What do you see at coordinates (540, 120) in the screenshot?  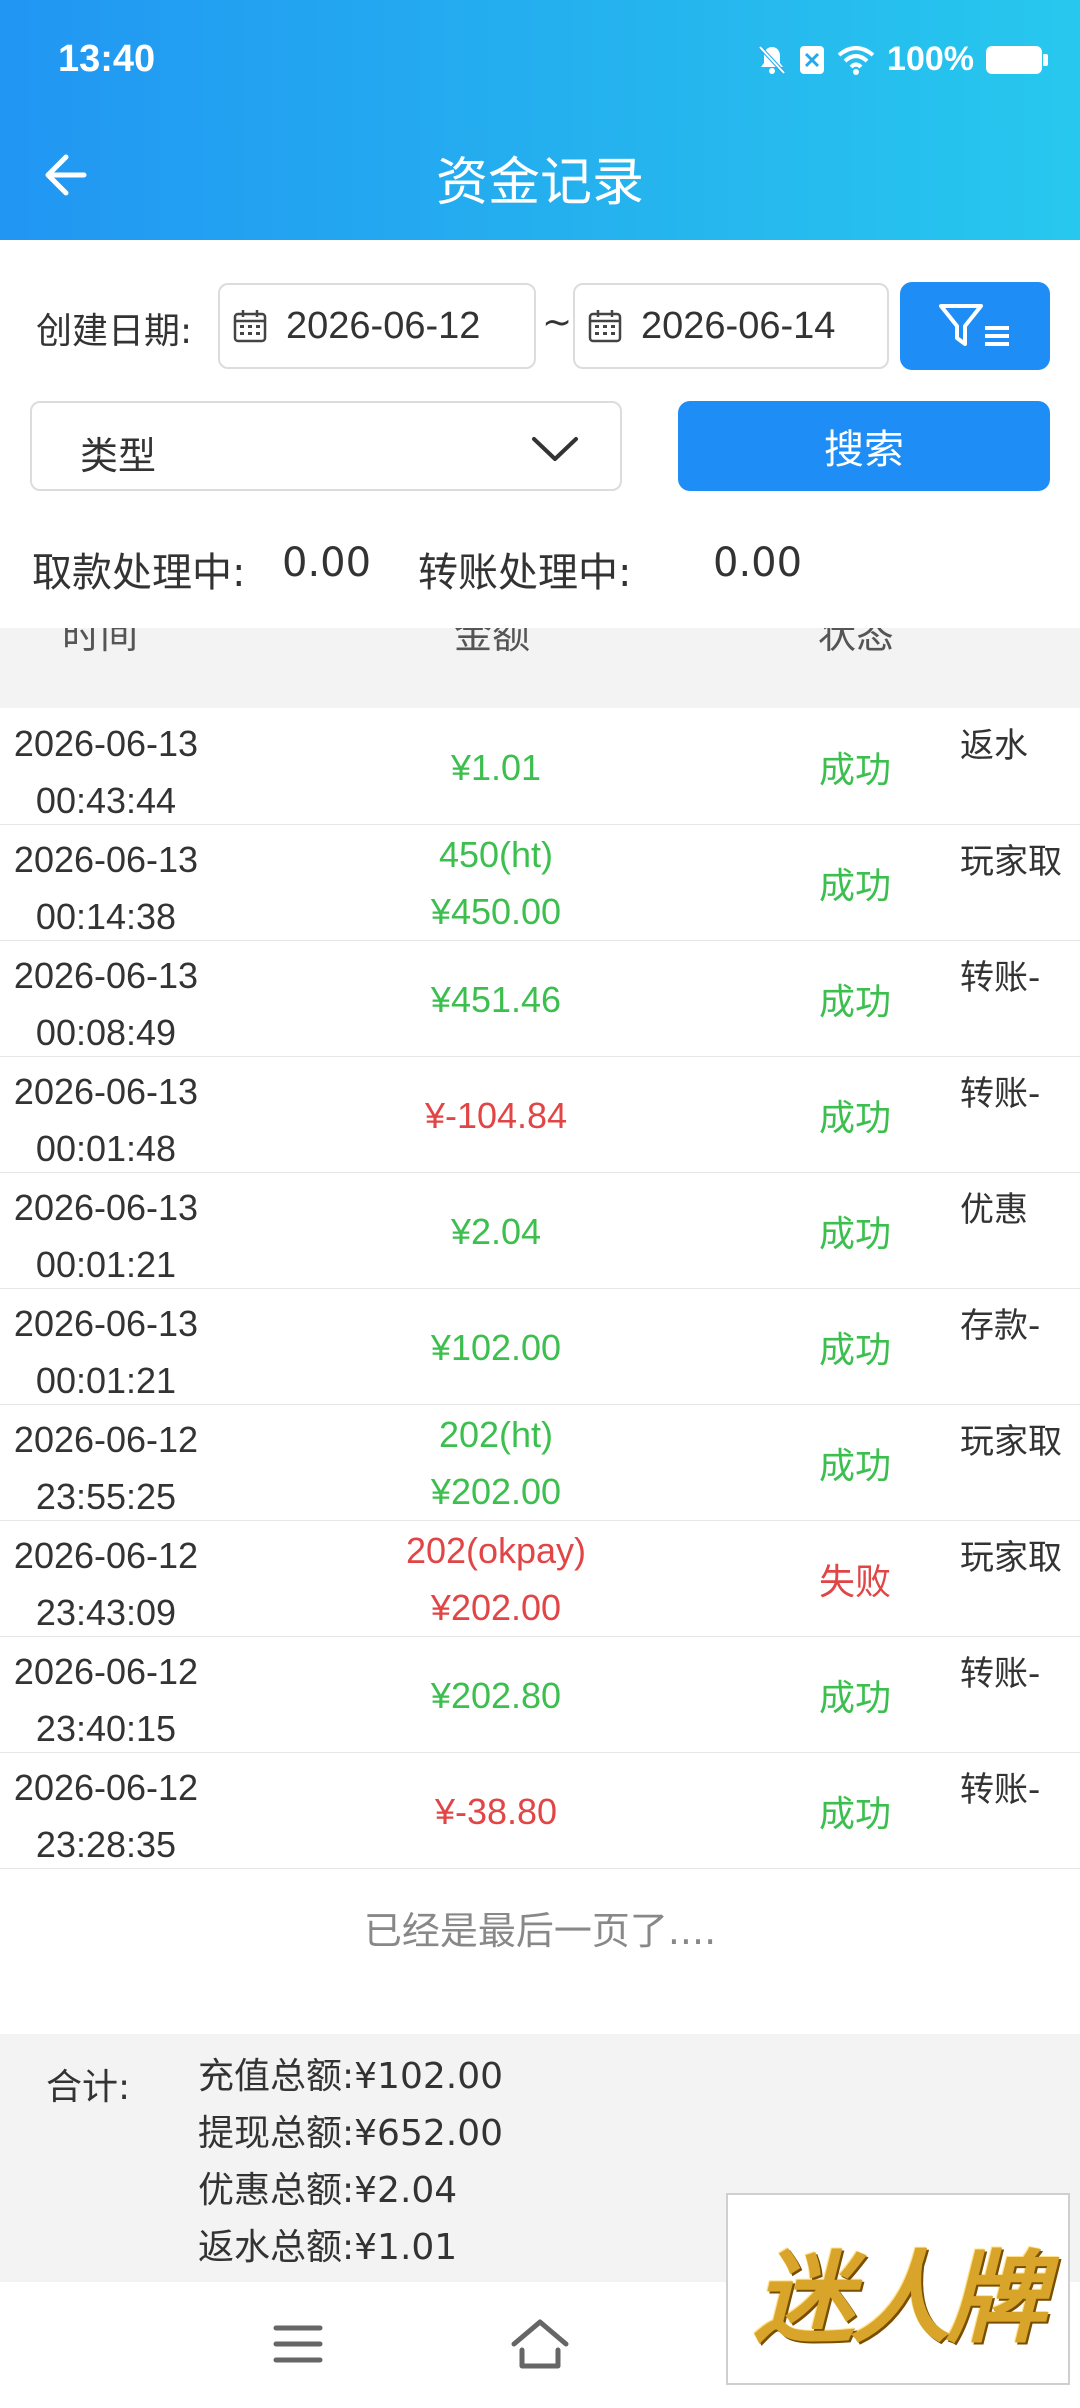 I see `app-header: 13:40 100% 资金记录` at bounding box center [540, 120].